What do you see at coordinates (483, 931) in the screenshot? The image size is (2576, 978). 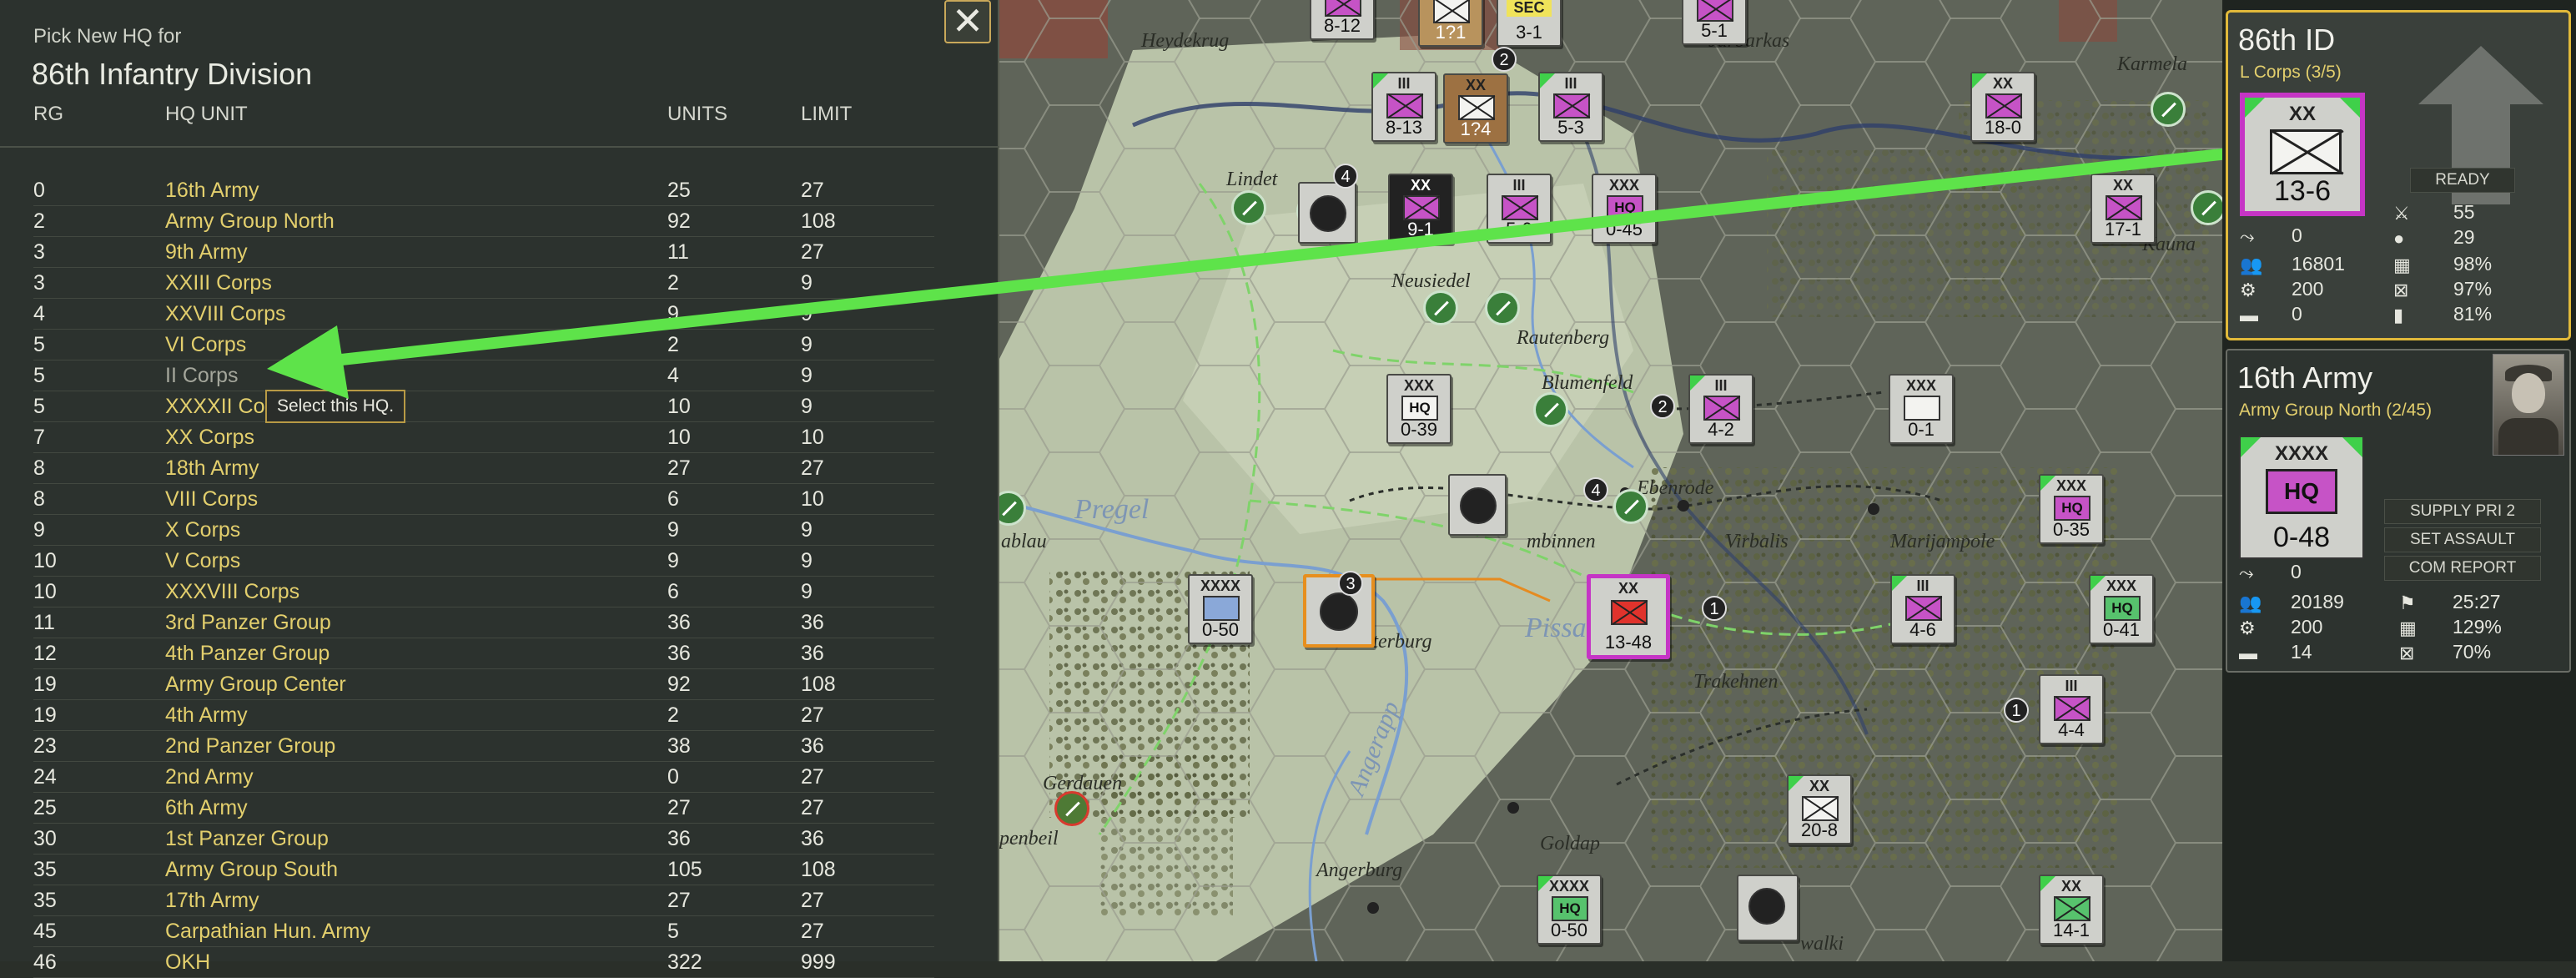 I see `hq-list-row: 45 Carpathian Hun. Army 5 27` at bounding box center [483, 931].